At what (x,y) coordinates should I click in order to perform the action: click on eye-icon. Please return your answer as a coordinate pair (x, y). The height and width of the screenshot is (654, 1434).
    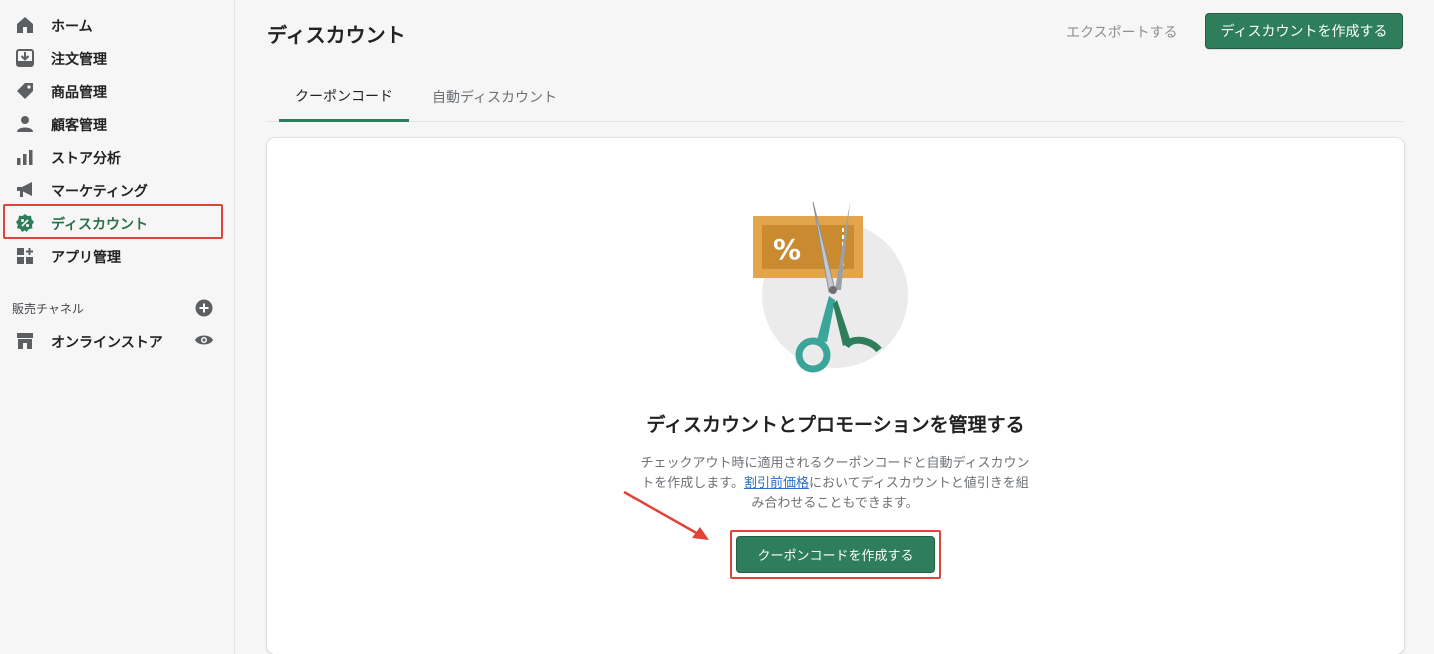
    Looking at the image, I should click on (204, 340).